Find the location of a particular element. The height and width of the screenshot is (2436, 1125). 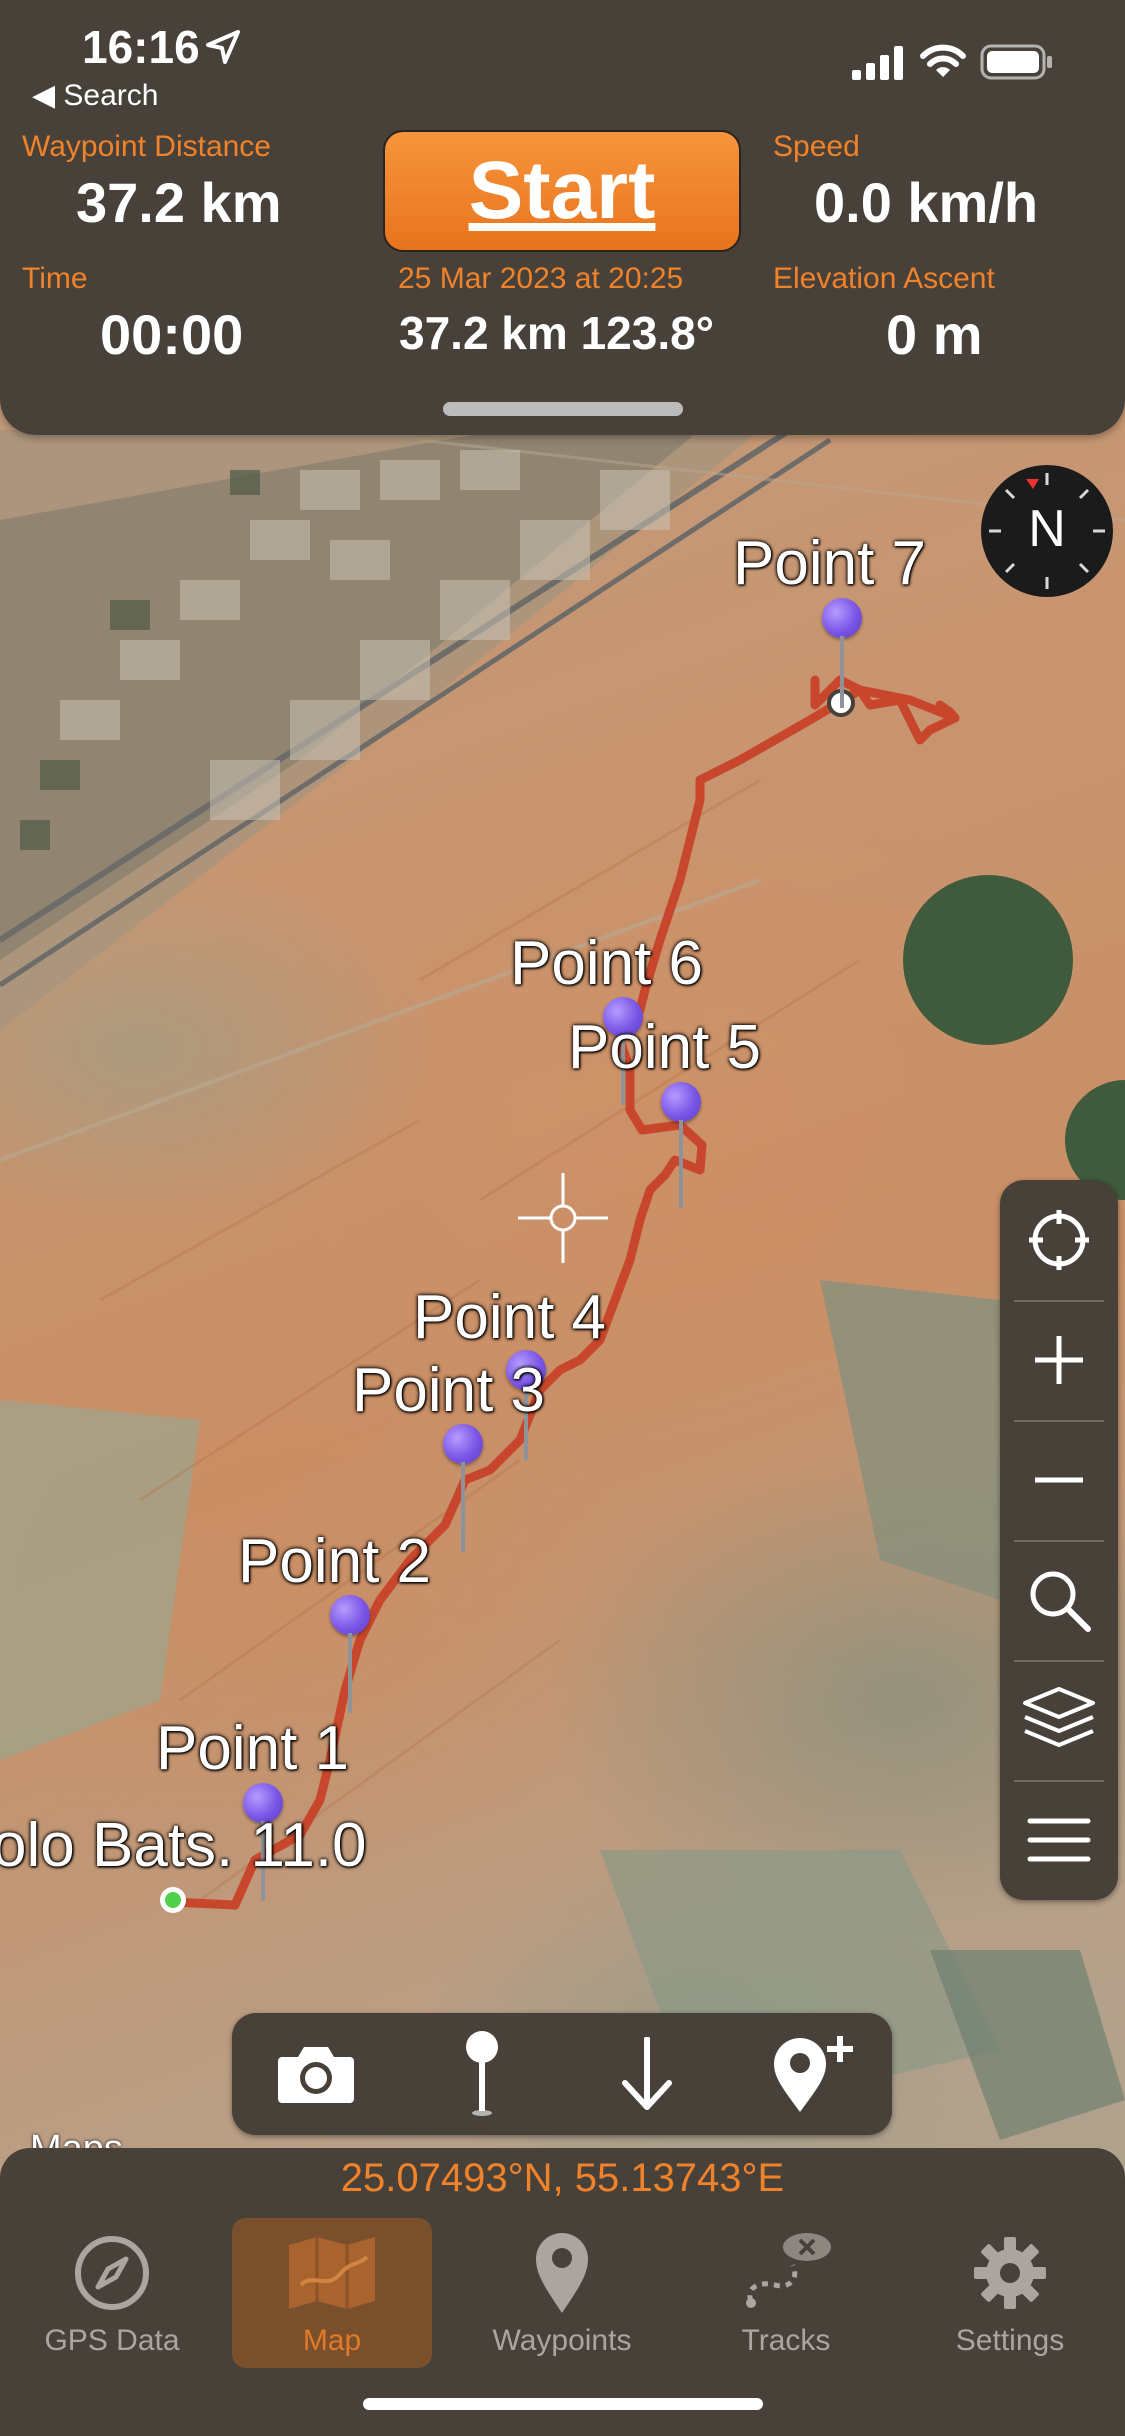

waypoint-label: Point 5 is located at coordinates (665, 1047).